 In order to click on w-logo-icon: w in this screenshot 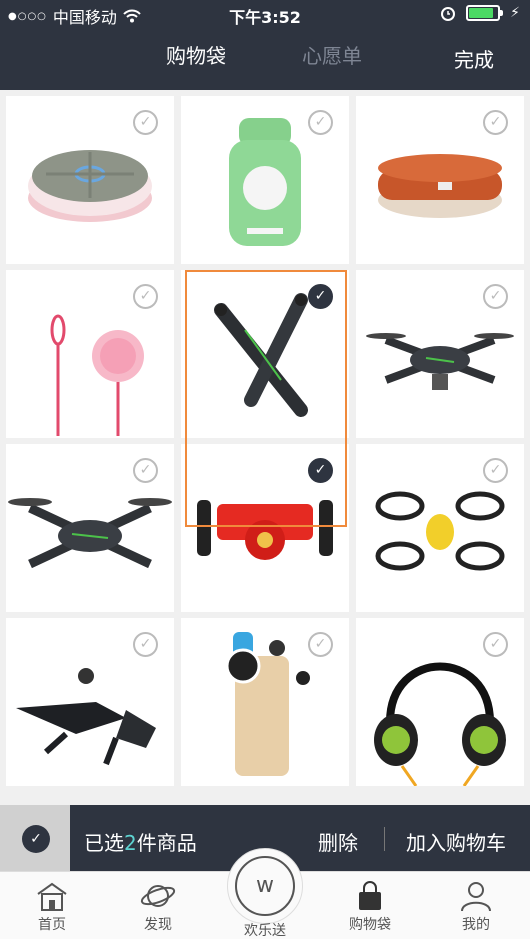, I will do `click(265, 886)`.